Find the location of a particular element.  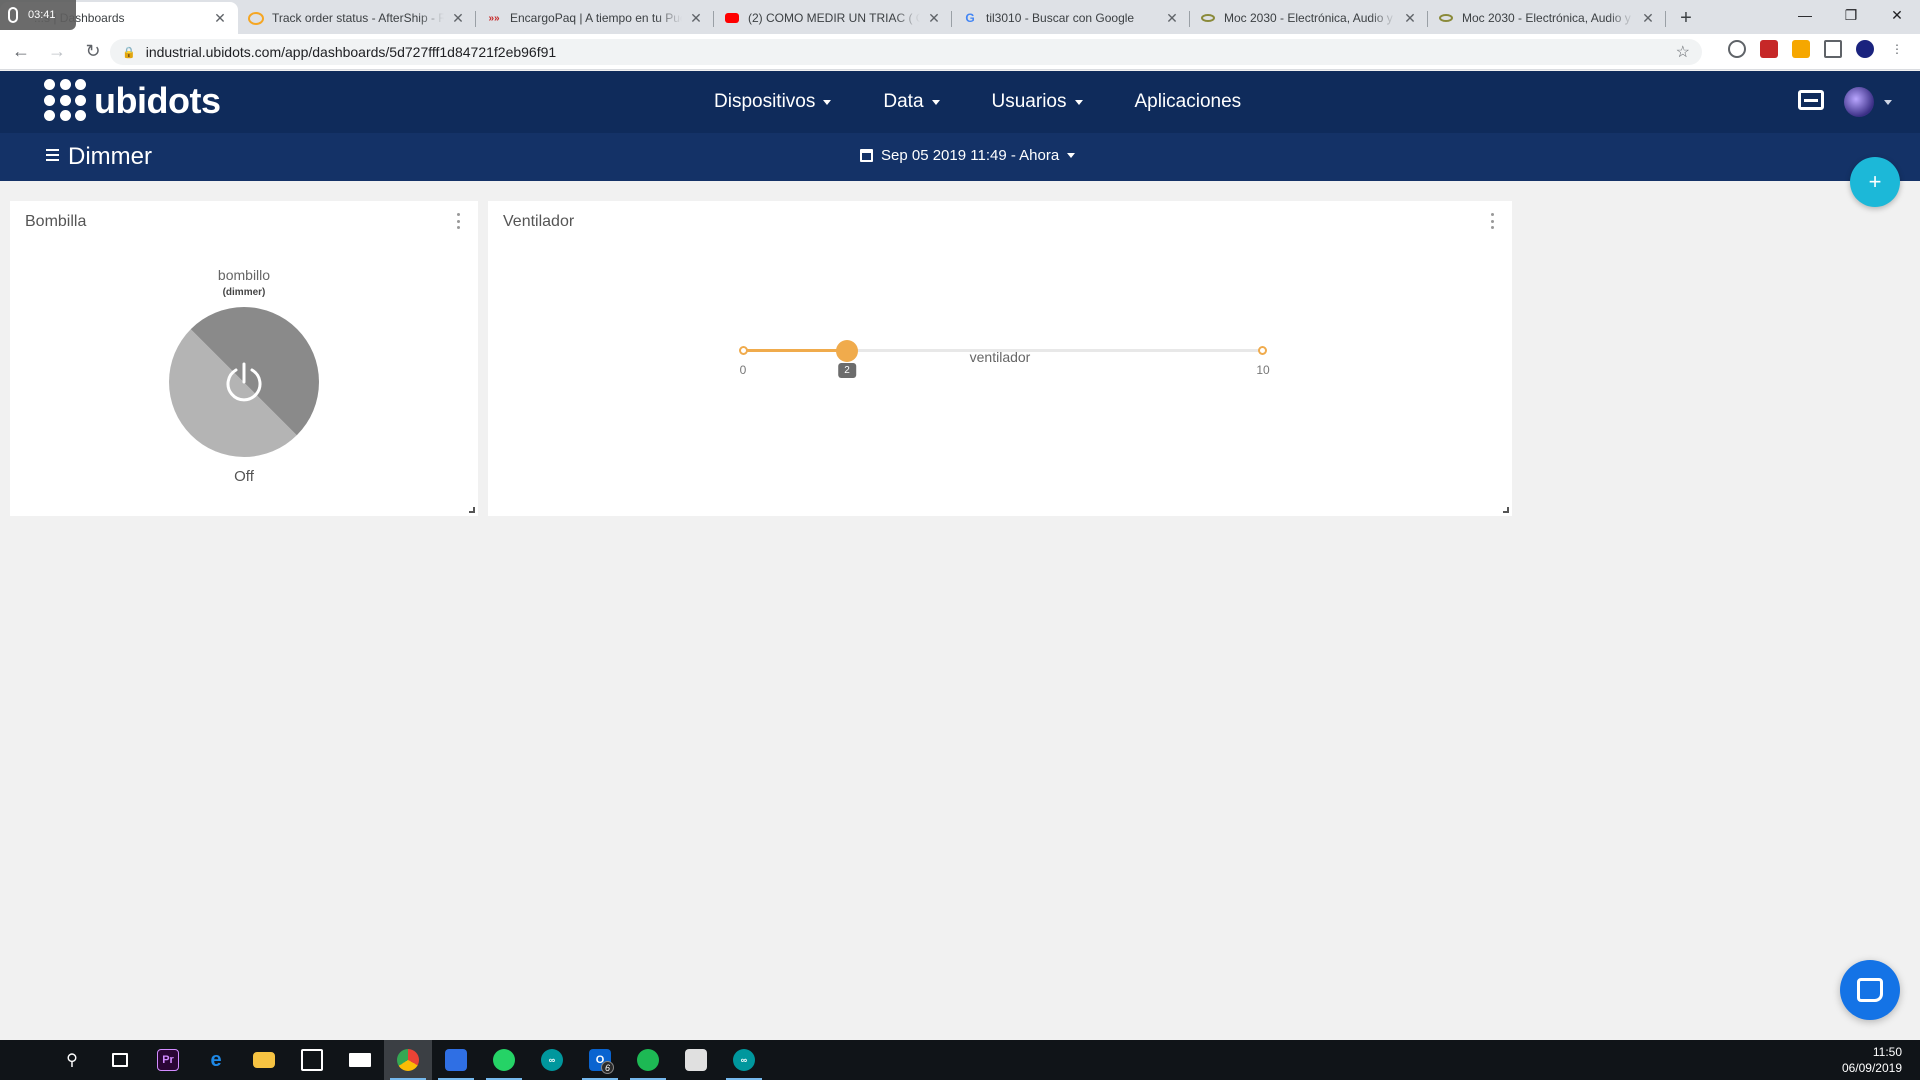

new-tab-button: + is located at coordinates (1686, 18).